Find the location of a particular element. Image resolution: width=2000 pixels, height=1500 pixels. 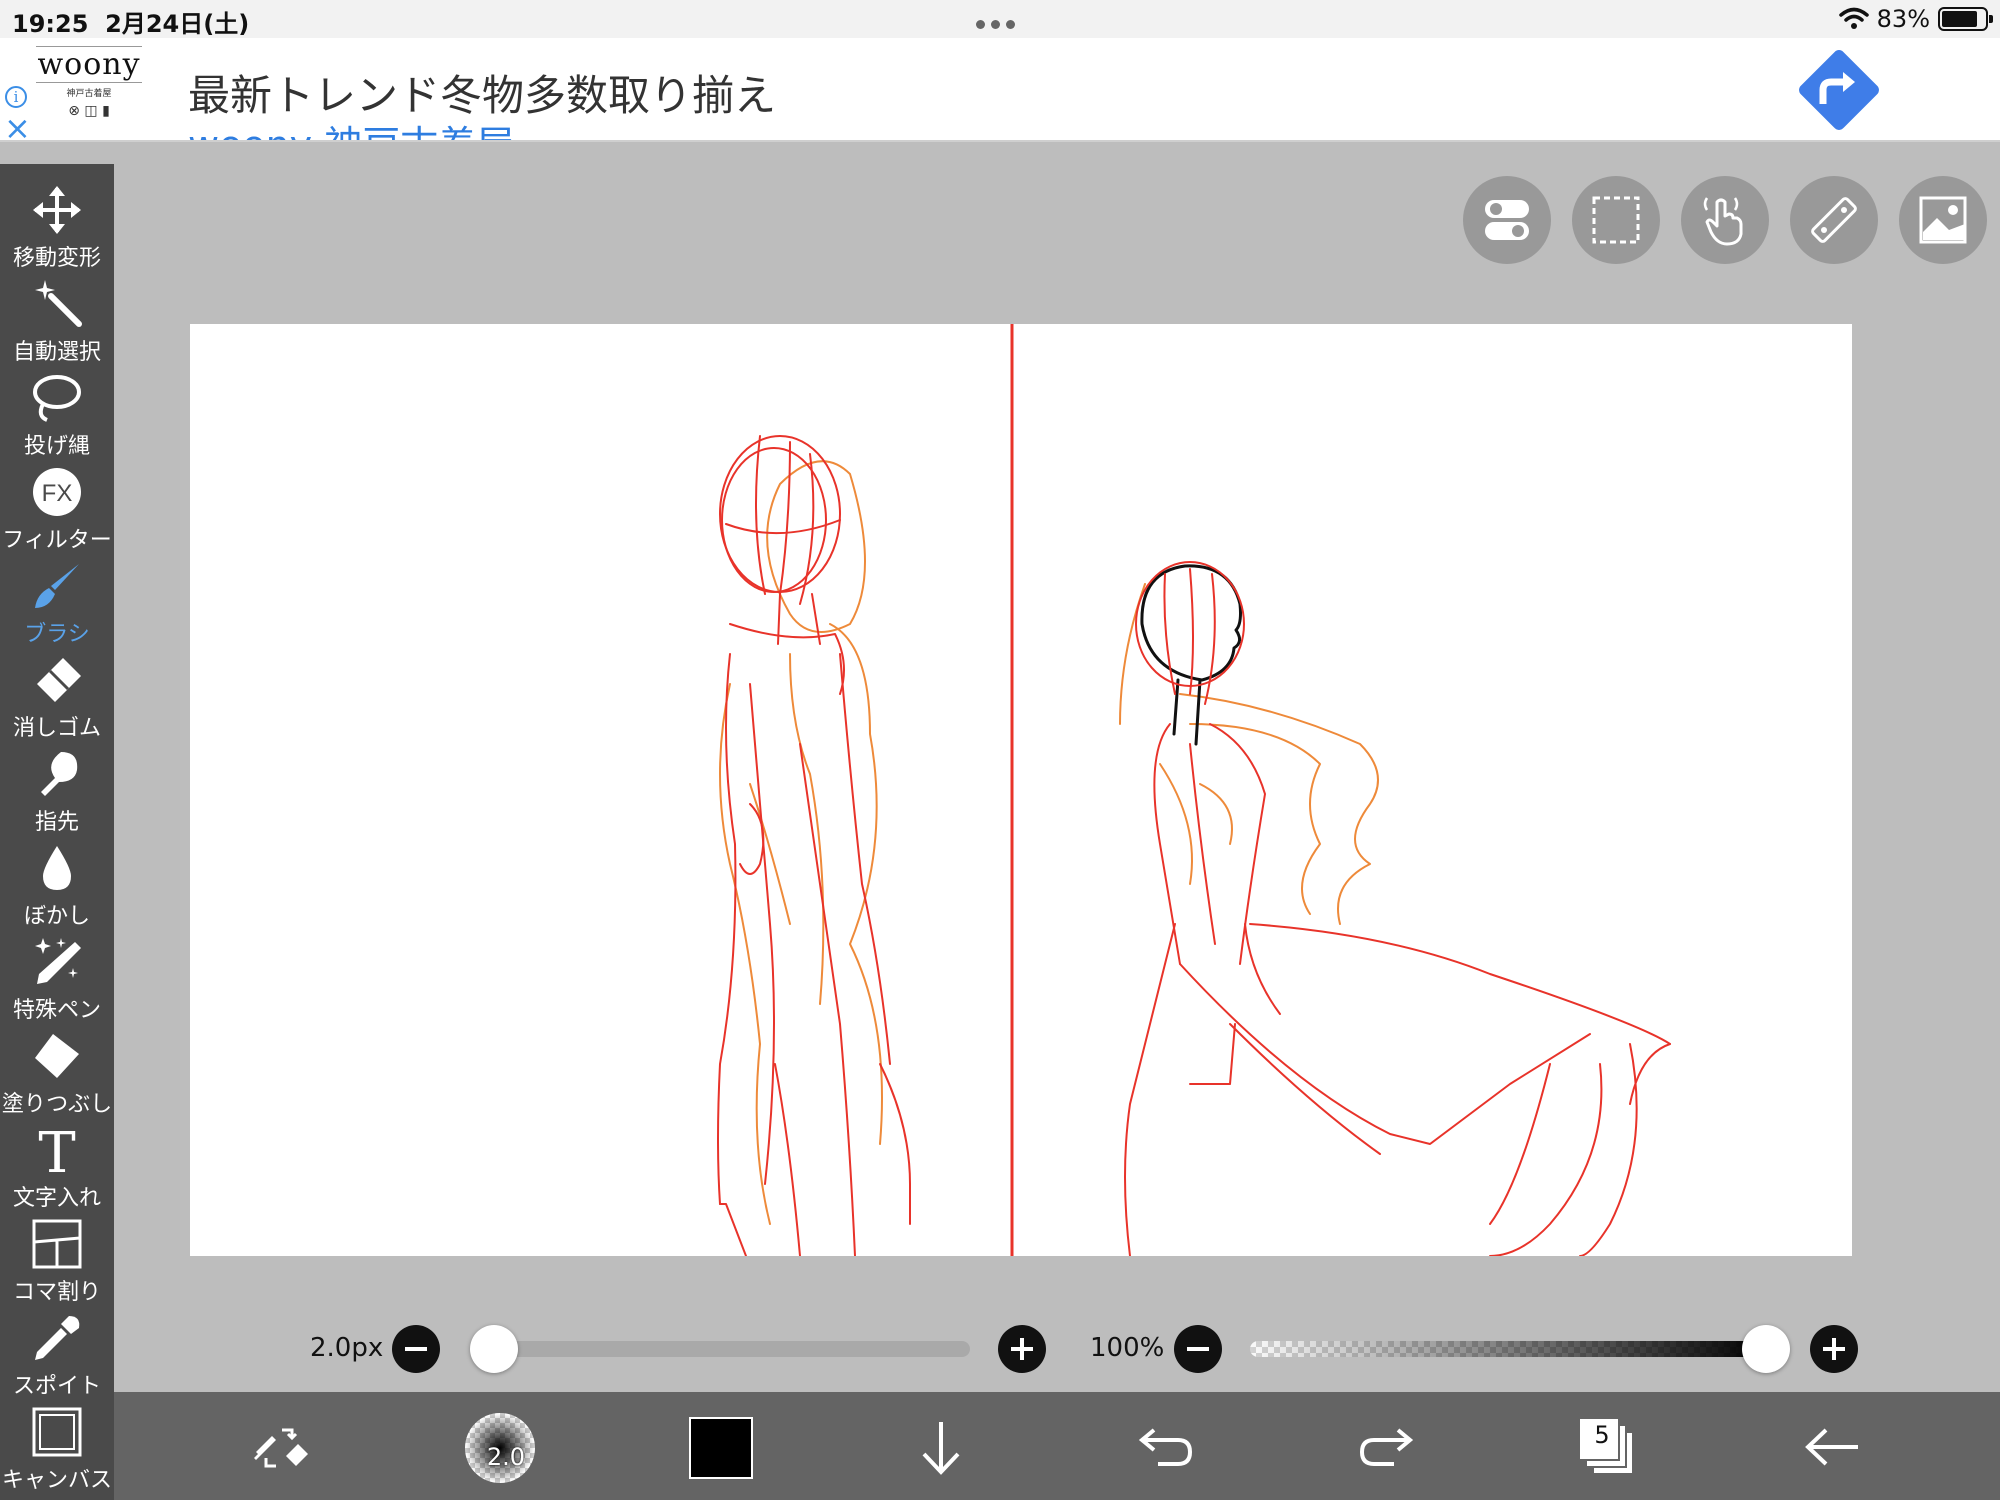

tool-blur: ぼかし is located at coordinates (57, 889).